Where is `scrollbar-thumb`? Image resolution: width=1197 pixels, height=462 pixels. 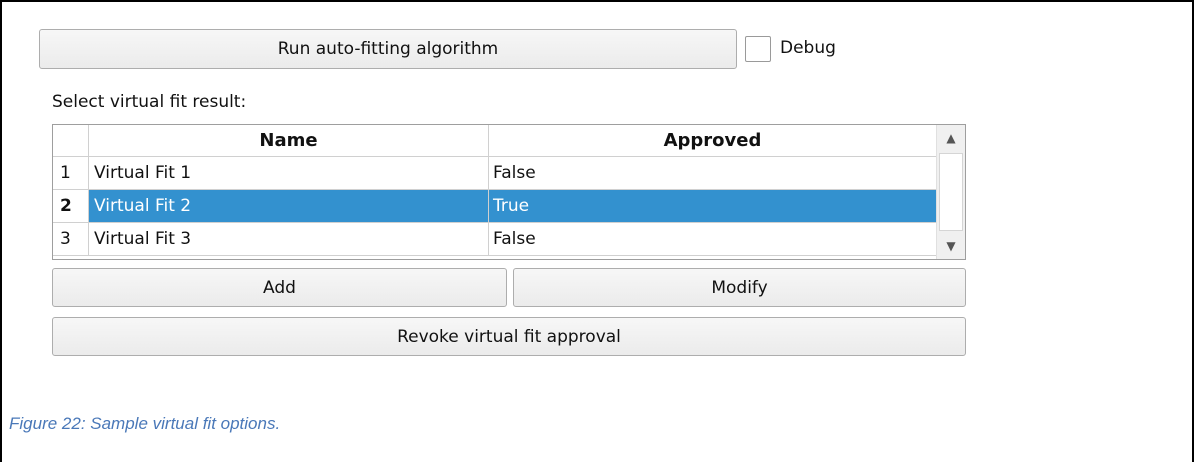
scrollbar-thumb is located at coordinates (951, 192).